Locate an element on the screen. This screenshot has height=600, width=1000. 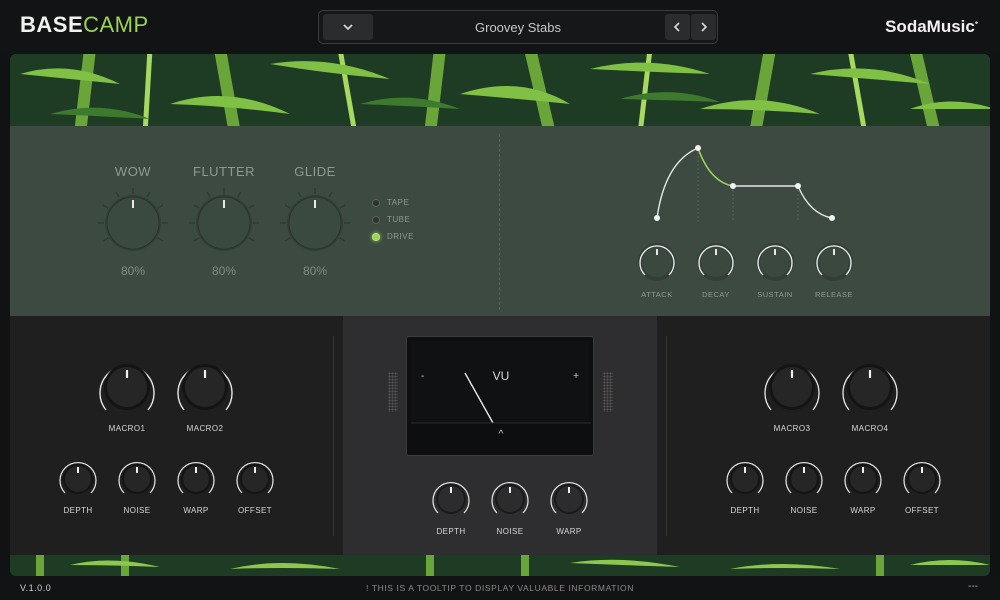
knob-label-decay: DECAY is located at coordinates (716, 294).